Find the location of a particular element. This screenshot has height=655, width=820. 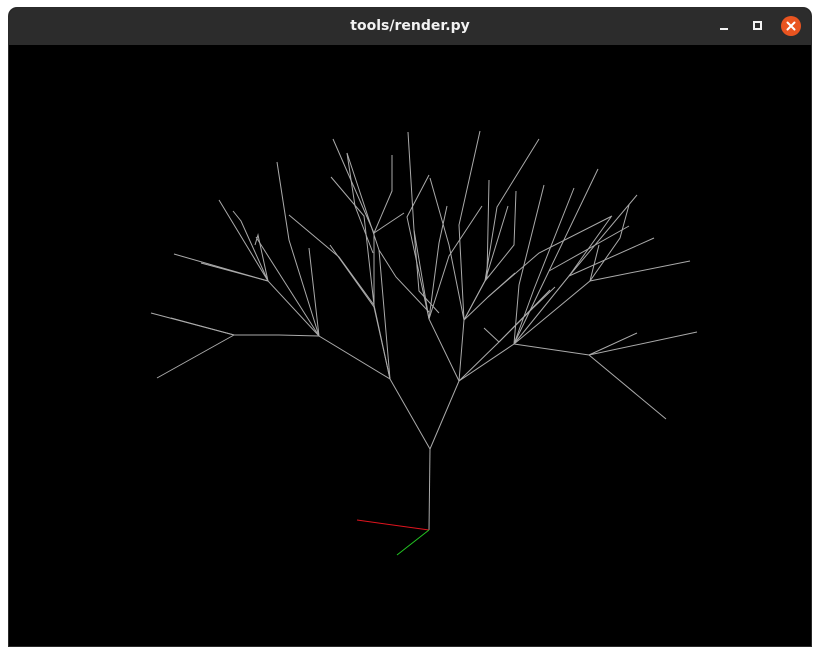

close-button is located at coordinates (791, 26).